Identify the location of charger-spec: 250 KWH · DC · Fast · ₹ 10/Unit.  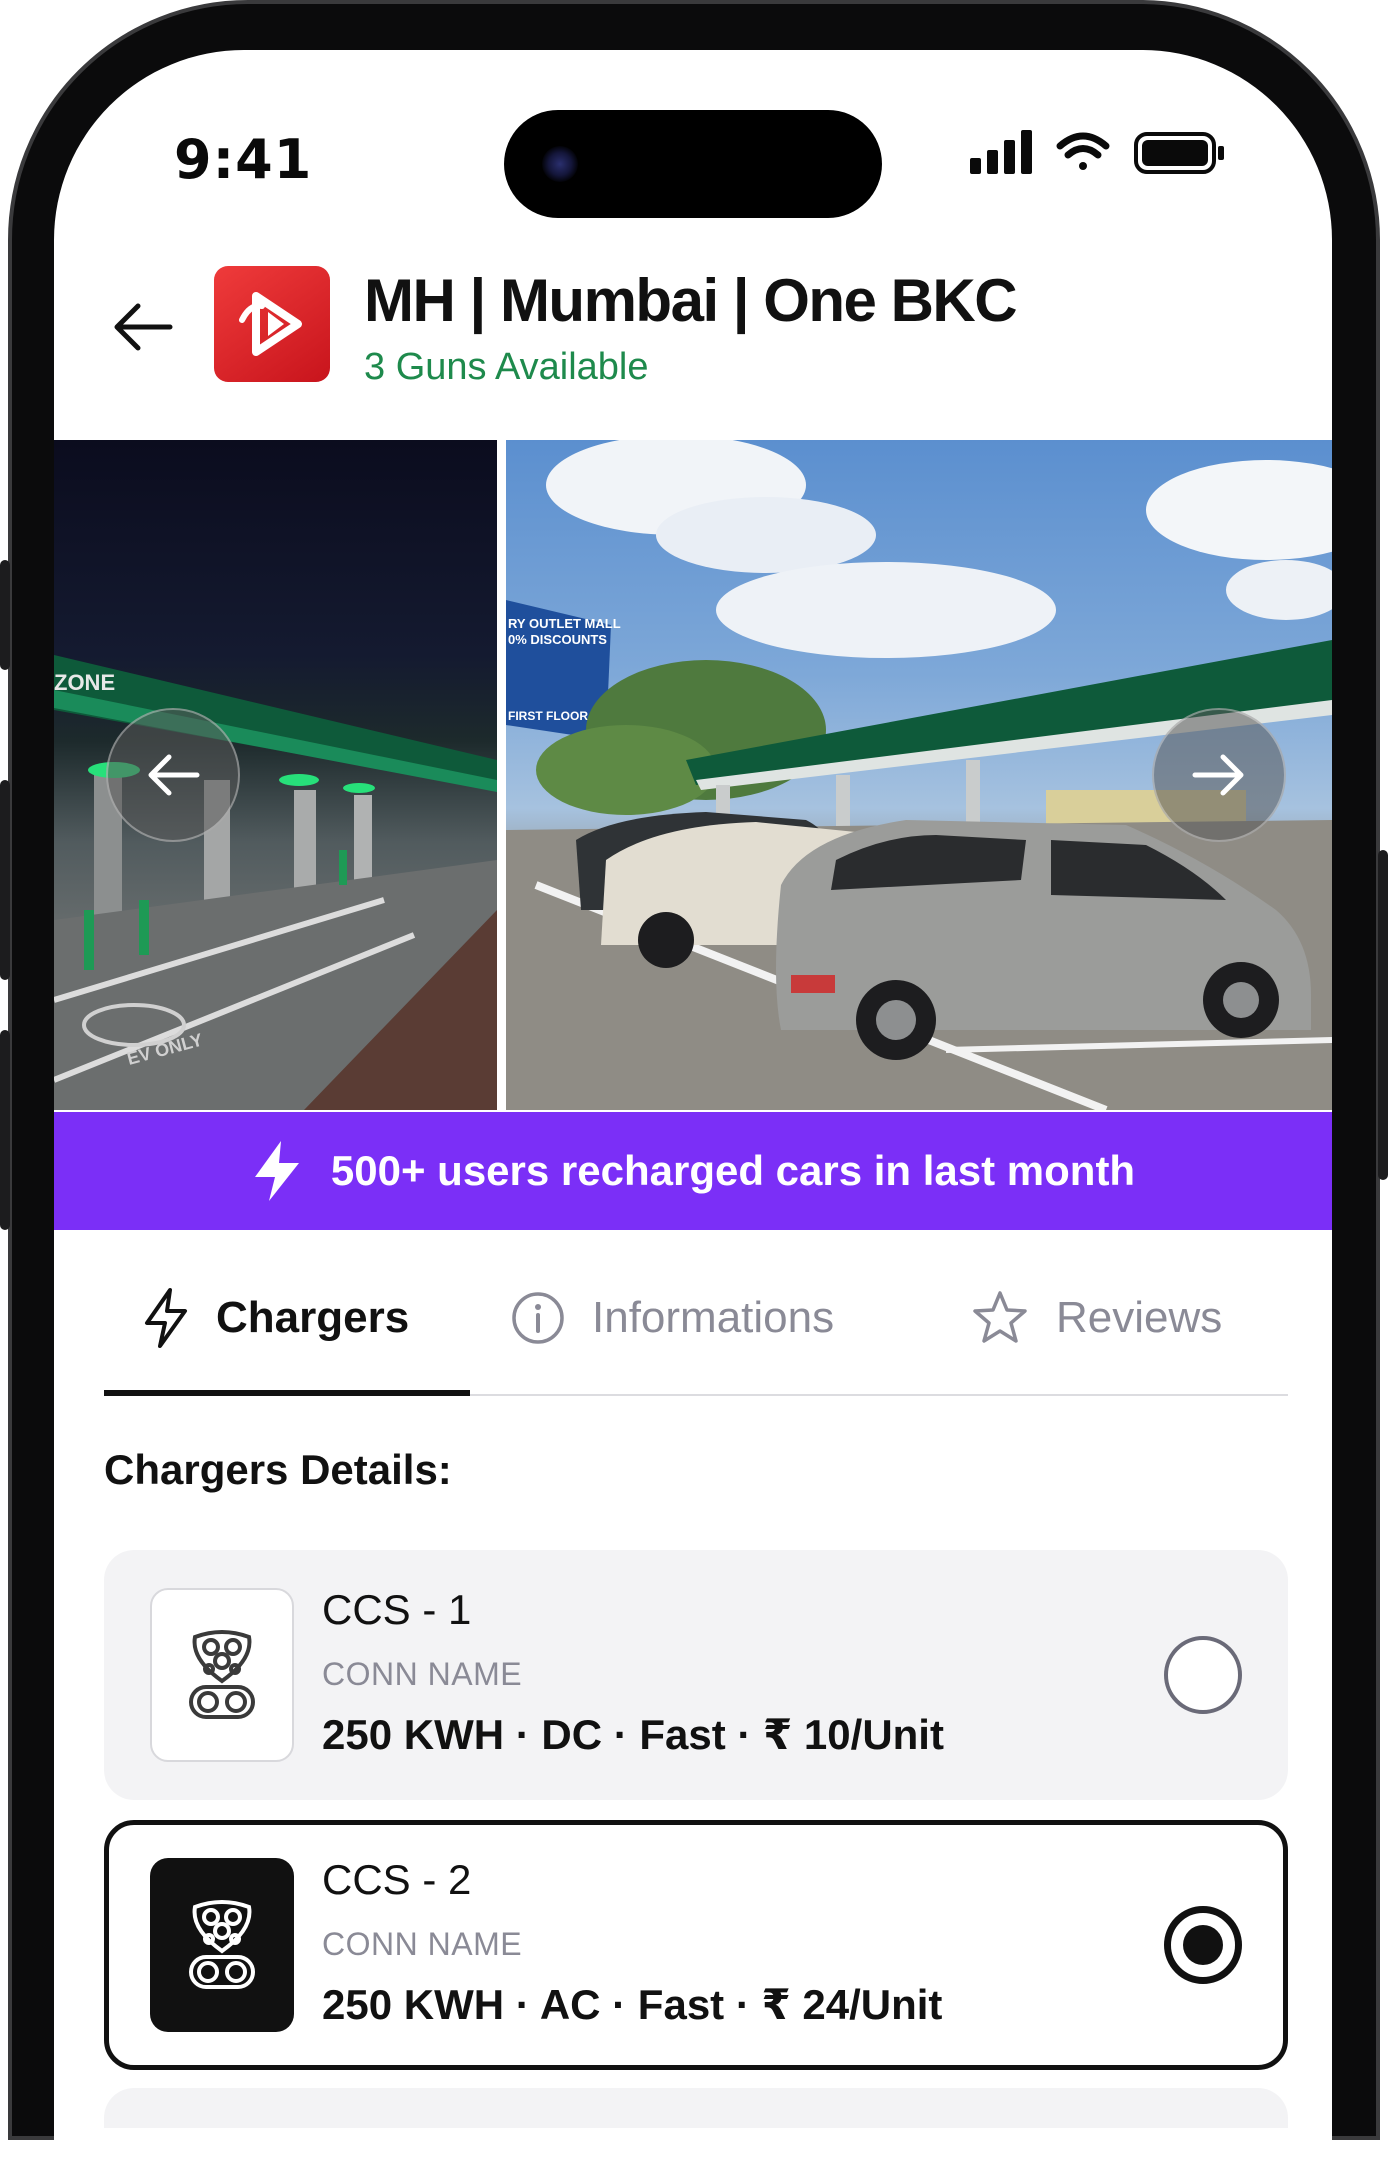
(633, 1734).